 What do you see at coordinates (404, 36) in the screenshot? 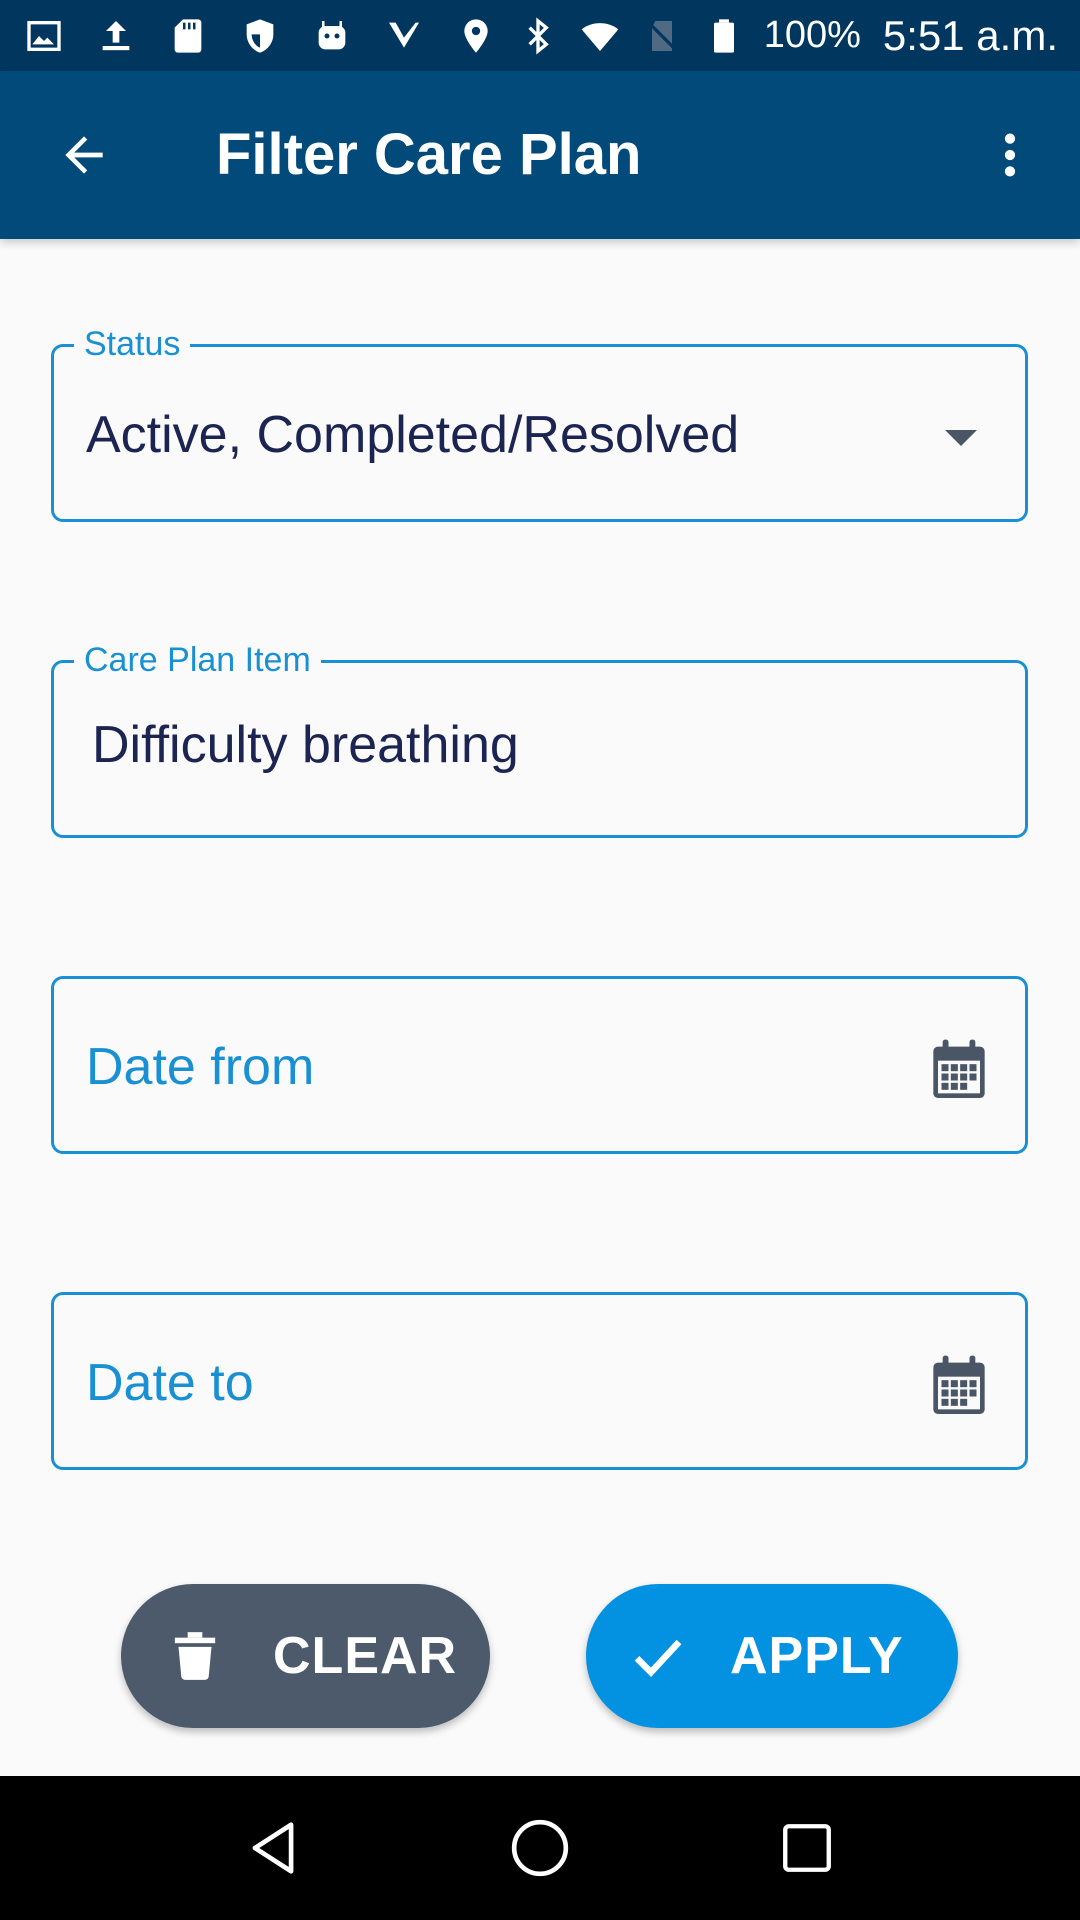
I see `task-check-icon` at bounding box center [404, 36].